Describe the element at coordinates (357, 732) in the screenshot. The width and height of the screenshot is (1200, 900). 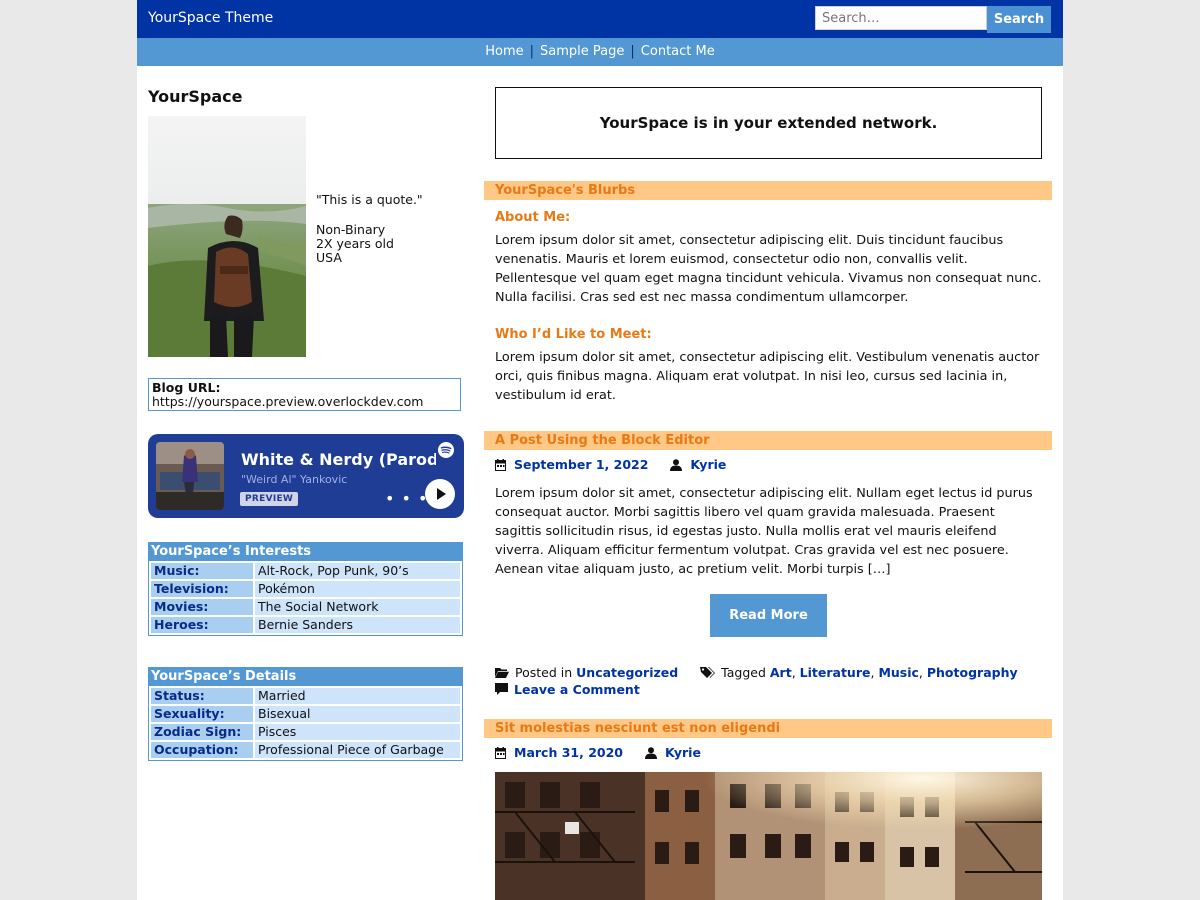
I see `row-value: Pisces` at that location.